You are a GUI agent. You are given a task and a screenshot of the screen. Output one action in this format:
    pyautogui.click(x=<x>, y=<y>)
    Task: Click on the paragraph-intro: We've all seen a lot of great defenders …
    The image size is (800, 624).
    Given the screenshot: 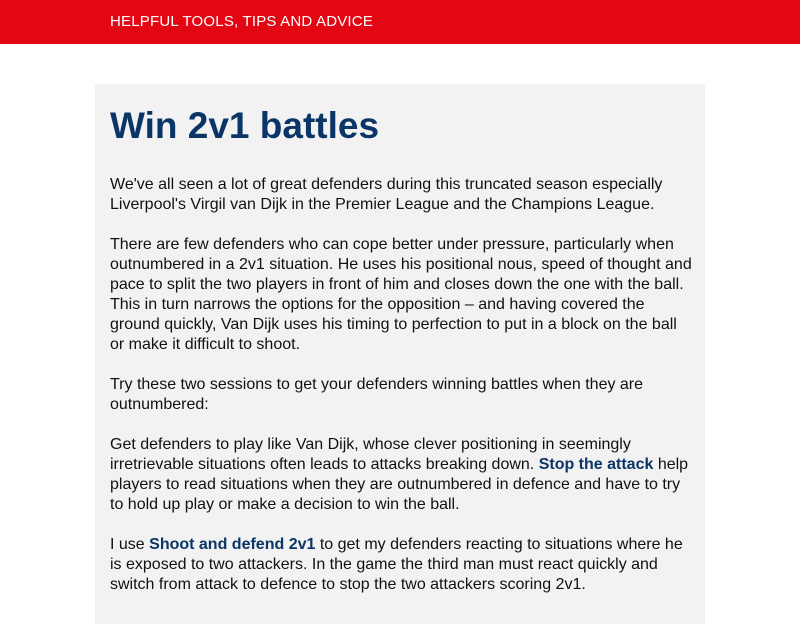 What is the action you would take?
    pyautogui.click(x=386, y=194)
    